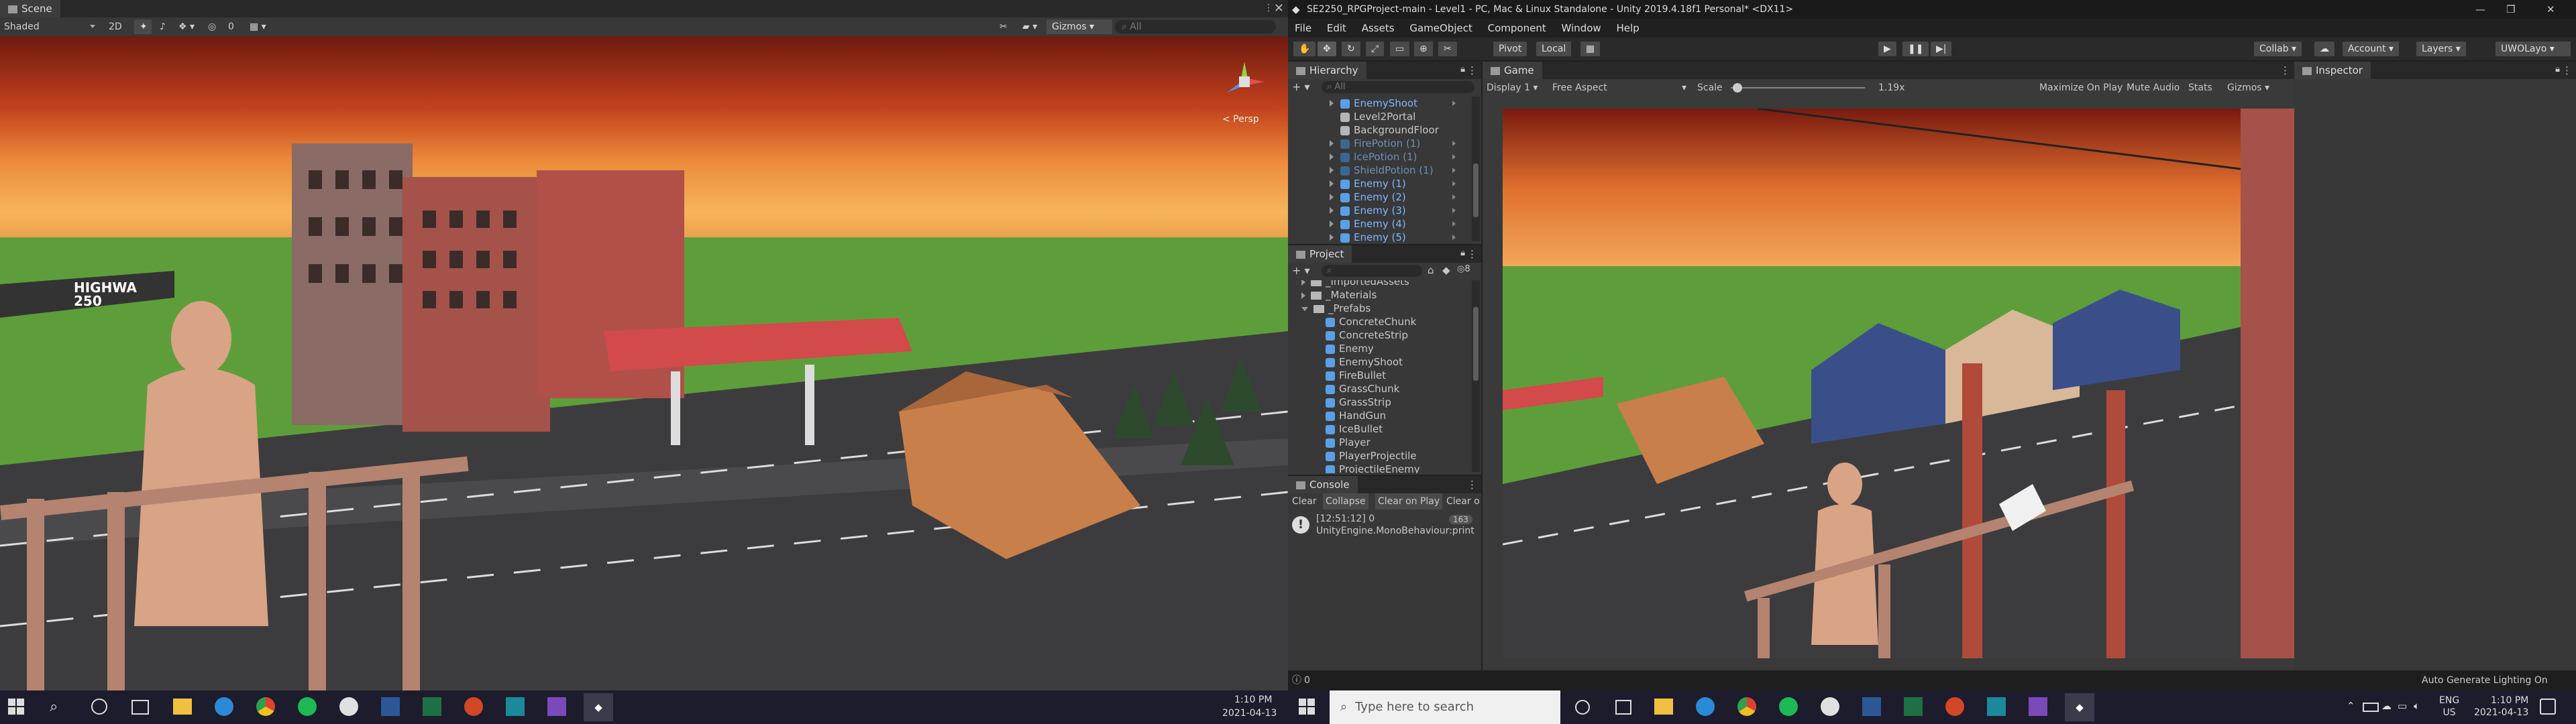 The height and width of the screenshot is (724, 2576). Describe the element at coordinates (2441, 49) in the screenshot. I see `layers-dropdown: Layers ▾` at that location.